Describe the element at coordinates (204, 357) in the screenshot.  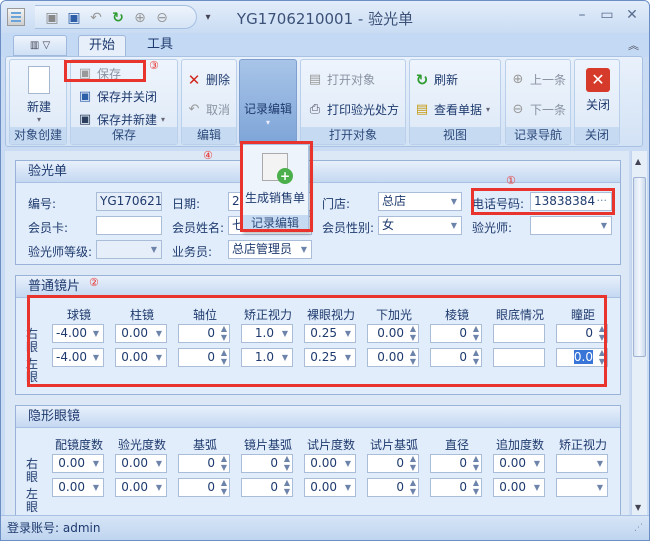
I see `lens-cell-left-2: 0 ▲ ▼` at that location.